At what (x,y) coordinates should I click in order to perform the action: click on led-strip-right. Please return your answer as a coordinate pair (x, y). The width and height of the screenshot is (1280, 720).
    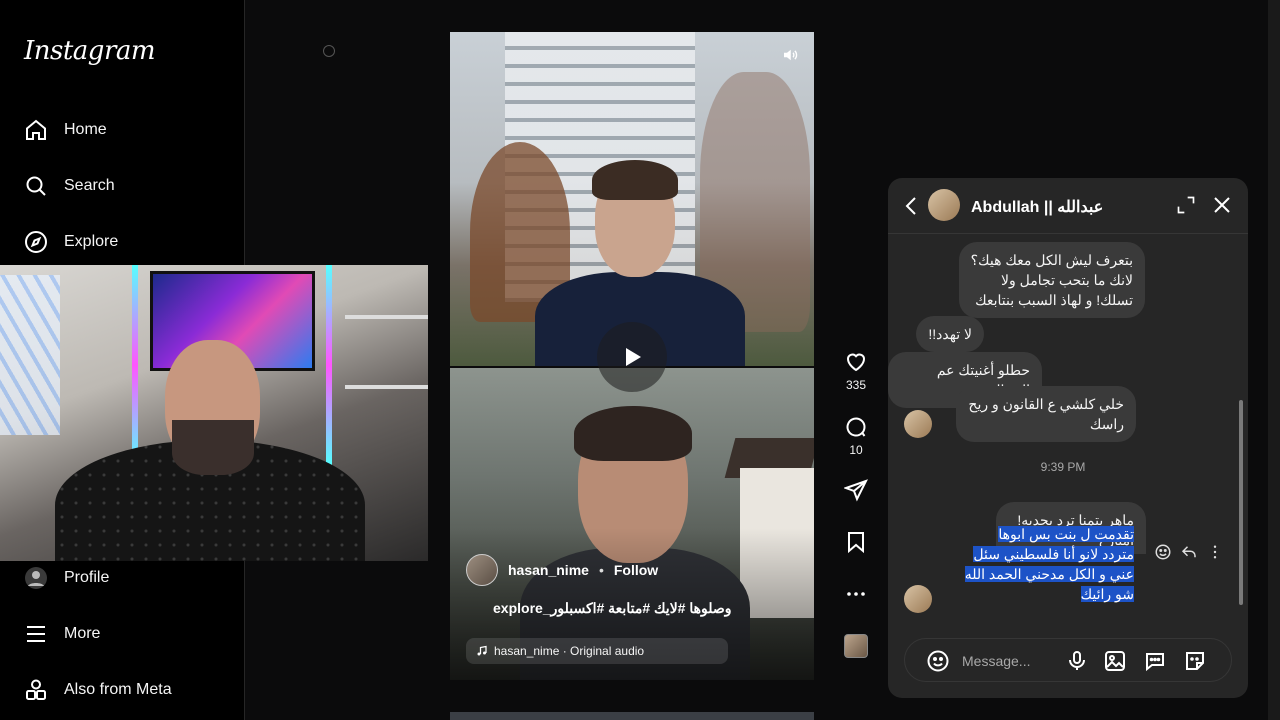
    Looking at the image, I should click on (329, 365).